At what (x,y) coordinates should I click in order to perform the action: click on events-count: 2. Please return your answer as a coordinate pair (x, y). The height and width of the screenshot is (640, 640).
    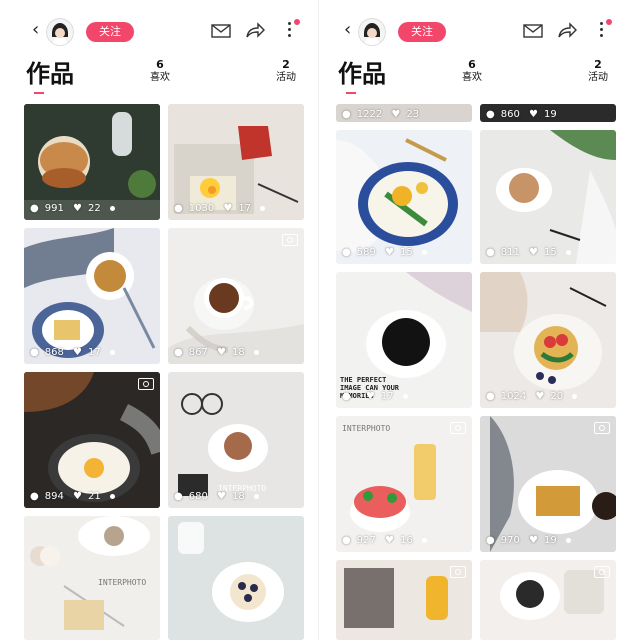
    Looking at the image, I should click on (286, 64).